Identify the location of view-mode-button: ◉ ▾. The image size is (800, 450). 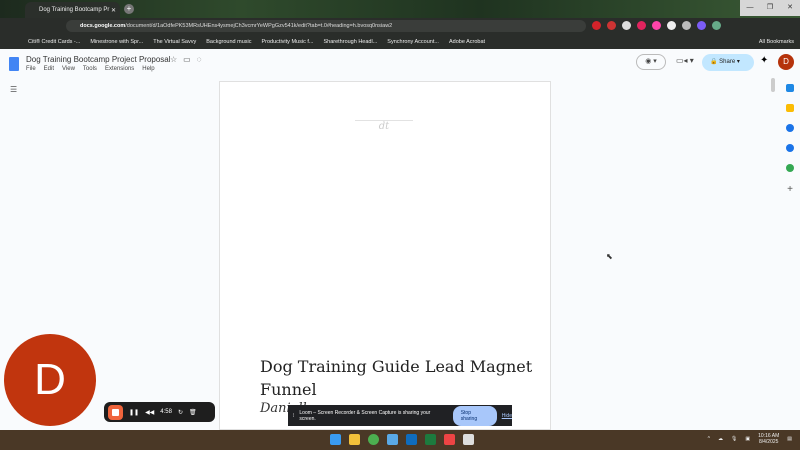
(651, 62).